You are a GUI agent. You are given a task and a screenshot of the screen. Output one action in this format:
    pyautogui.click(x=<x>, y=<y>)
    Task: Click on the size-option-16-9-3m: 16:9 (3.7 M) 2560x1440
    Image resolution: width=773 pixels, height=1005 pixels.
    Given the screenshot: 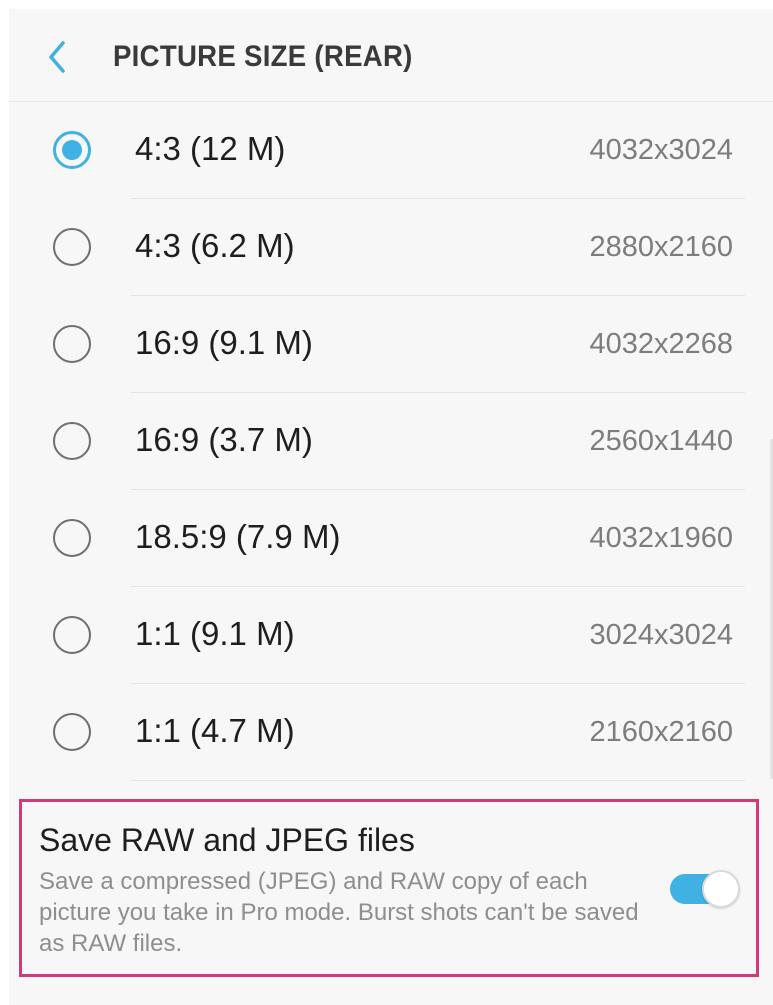 What is the action you would take?
    pyautogui.click(x=391, y=441)
    